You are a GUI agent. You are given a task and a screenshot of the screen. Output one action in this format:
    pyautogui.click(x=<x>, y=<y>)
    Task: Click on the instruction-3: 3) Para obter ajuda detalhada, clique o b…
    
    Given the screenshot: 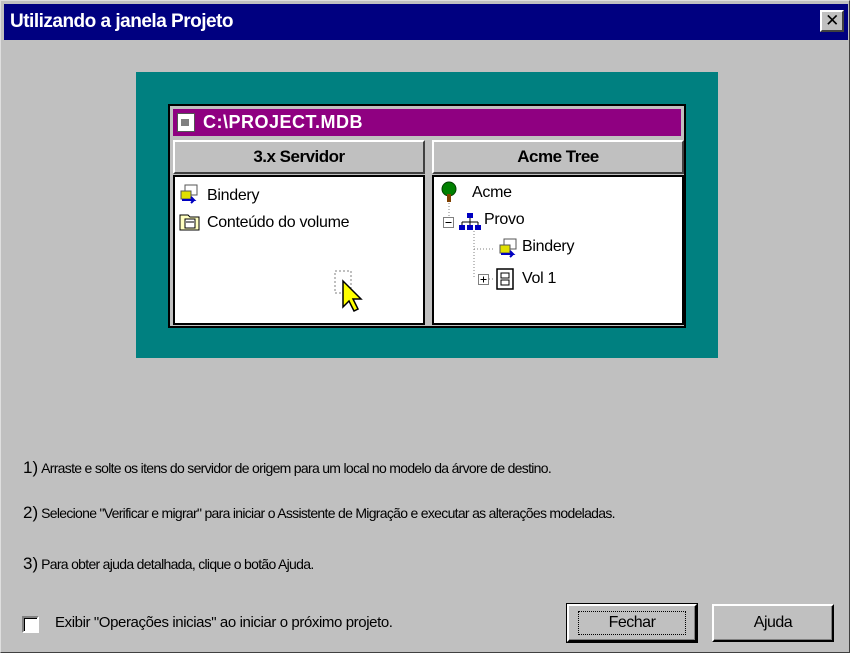 What is the action you would take?
    pyautogui.click(x=168, y=564)
    